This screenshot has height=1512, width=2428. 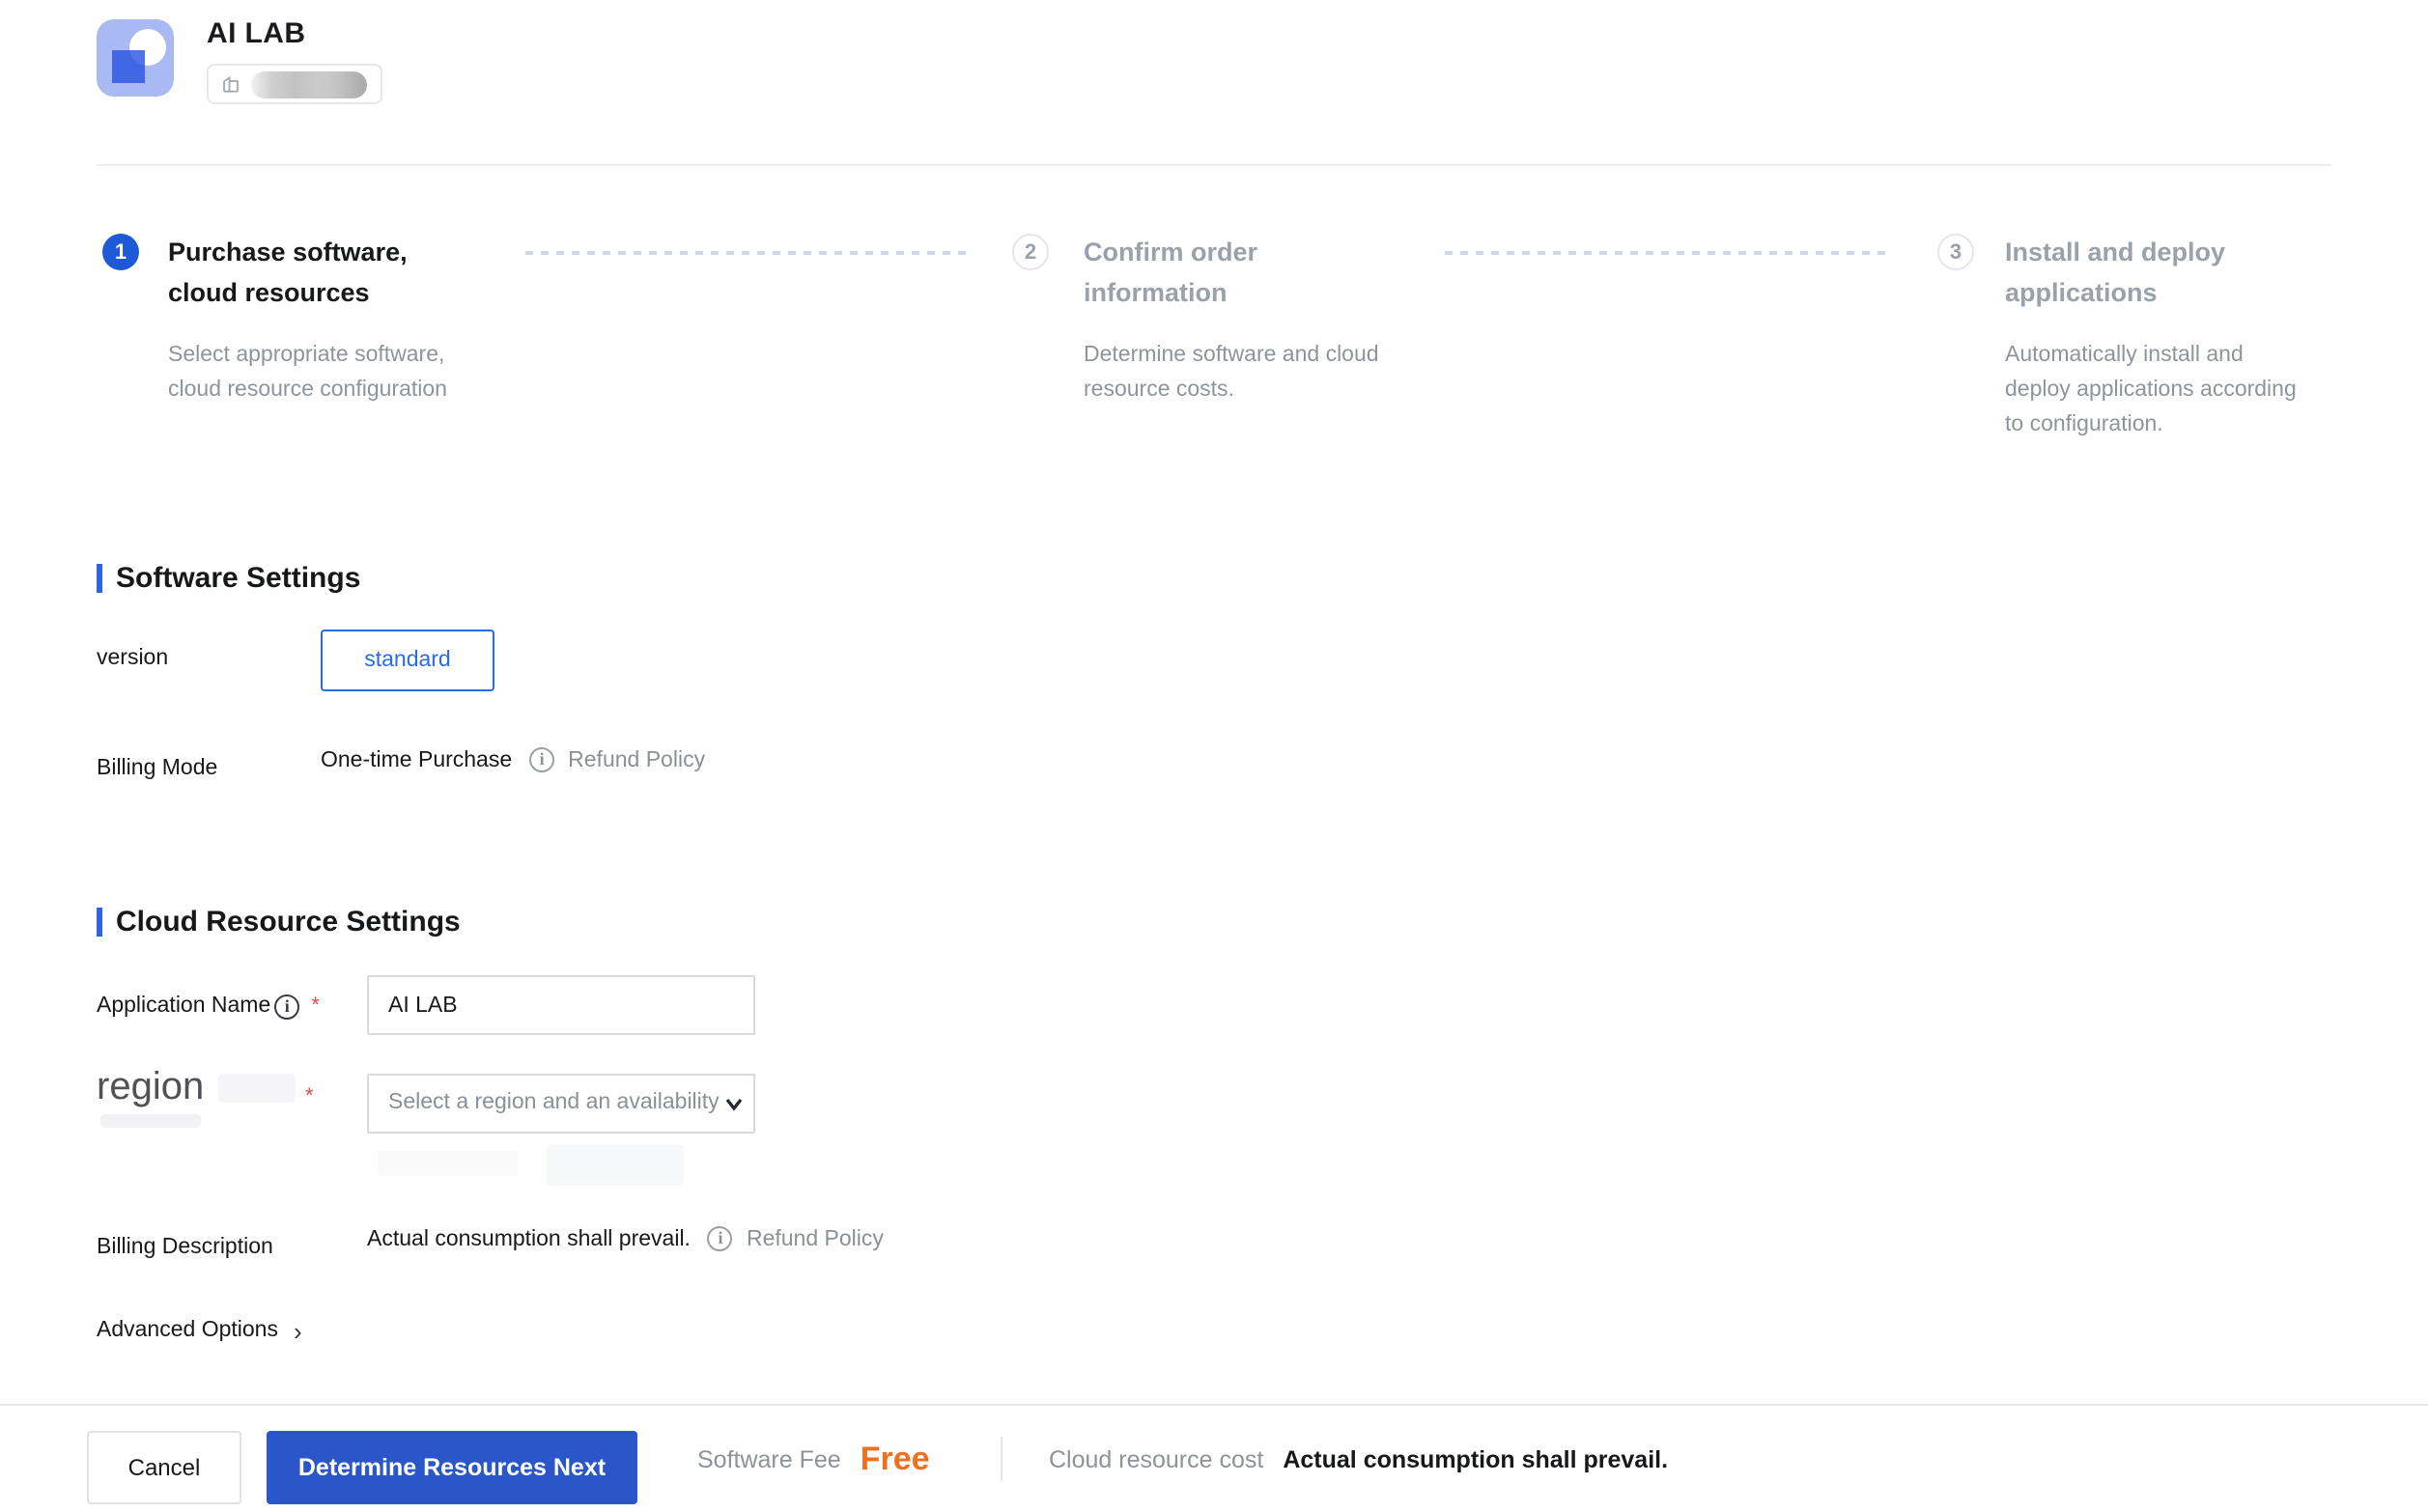 I want to click on billing-description-value: Actual consumption shall prevail., so click(x=529, y=1238).